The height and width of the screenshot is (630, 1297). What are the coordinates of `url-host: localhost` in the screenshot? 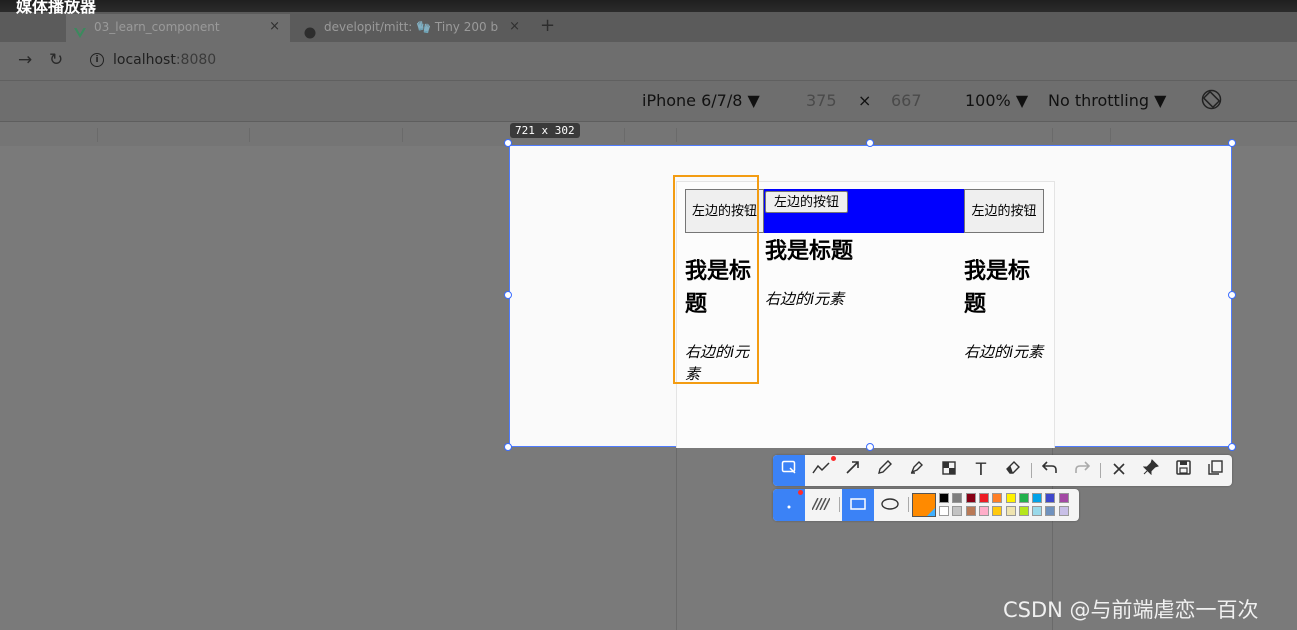 It's located at (144, 60).